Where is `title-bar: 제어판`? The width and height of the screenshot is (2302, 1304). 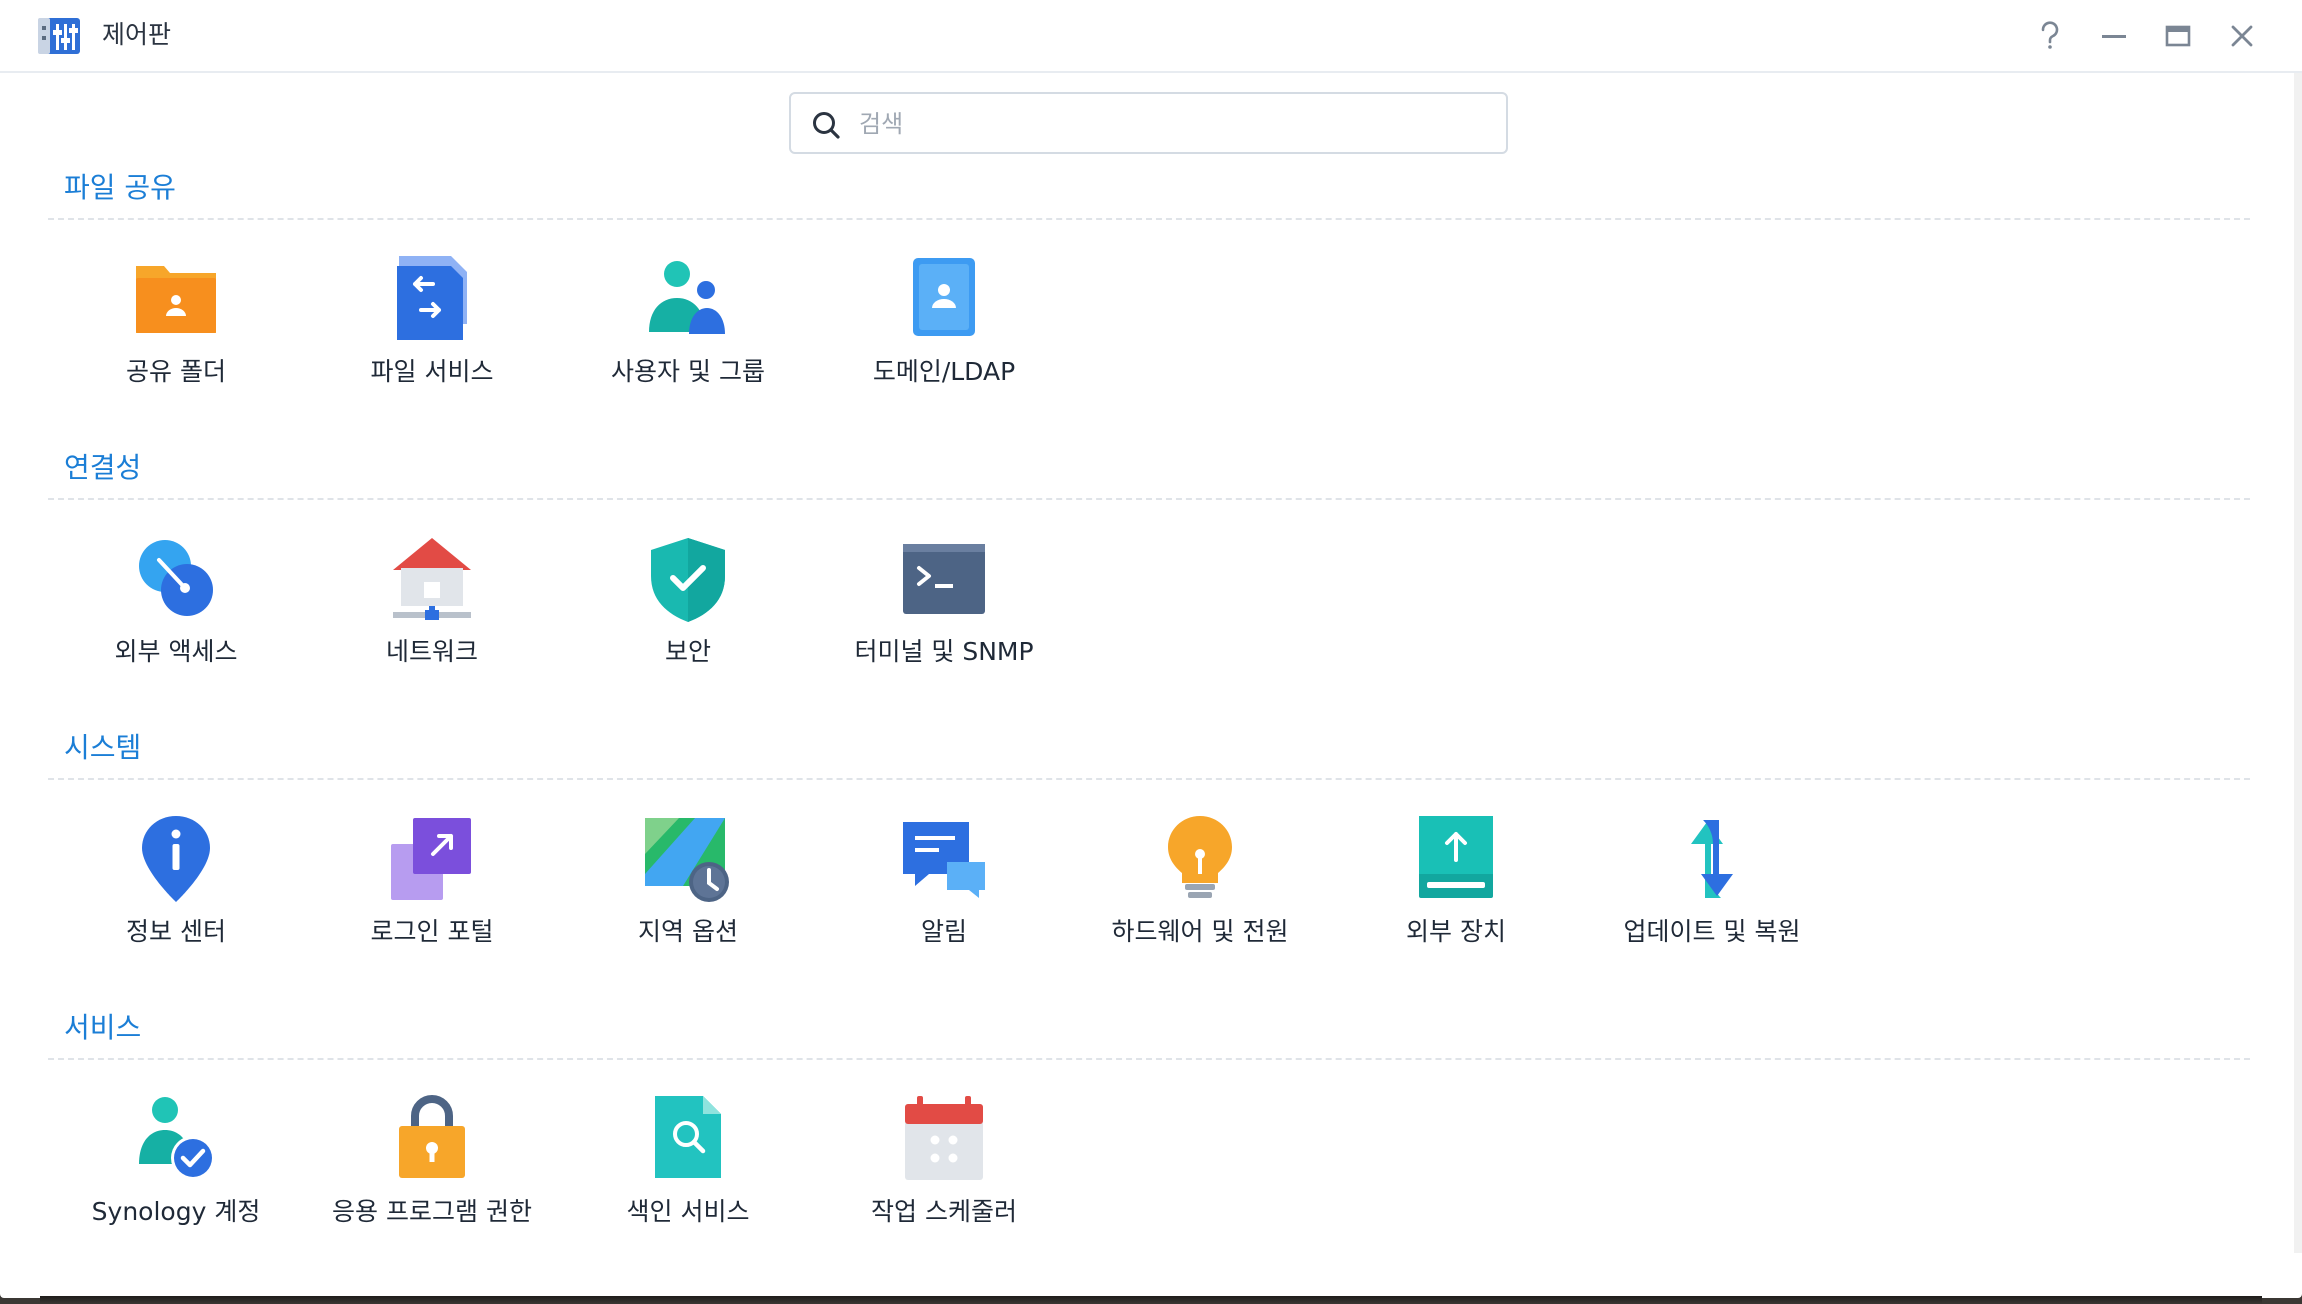 title-bar: 제어판 is located at coordinates (1151, 36).